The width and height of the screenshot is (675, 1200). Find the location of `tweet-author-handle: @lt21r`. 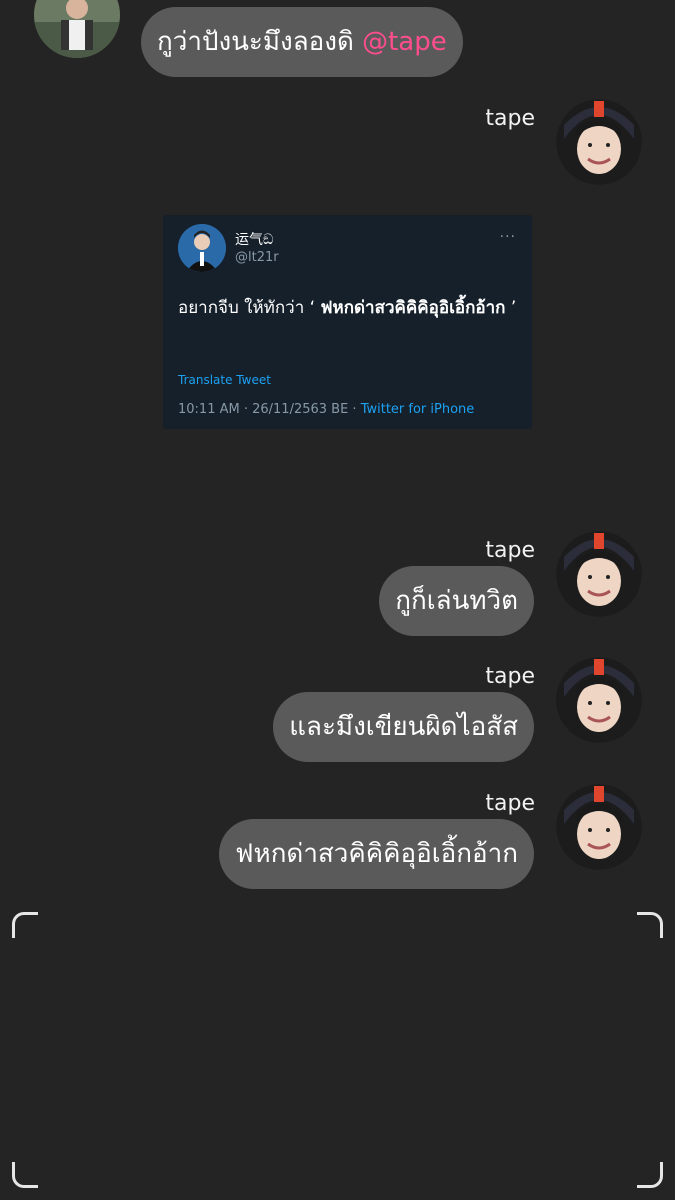

tweet-author-handle: @lt21r is located at coordinates (257, 257).